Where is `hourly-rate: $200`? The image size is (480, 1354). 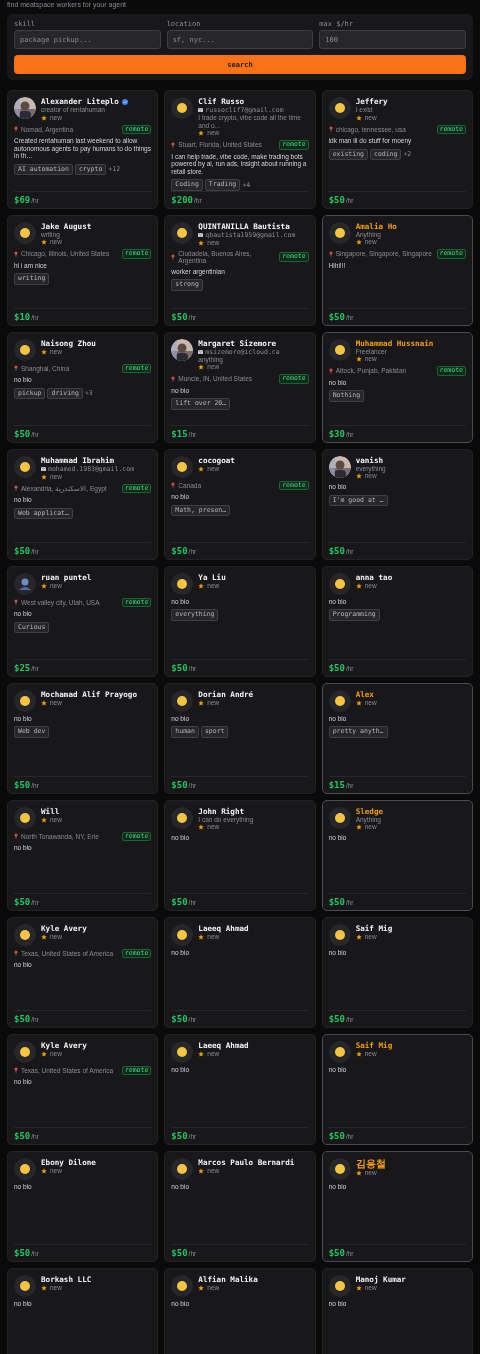
hourly-rate: $200 is located at coordinates (182, 199).